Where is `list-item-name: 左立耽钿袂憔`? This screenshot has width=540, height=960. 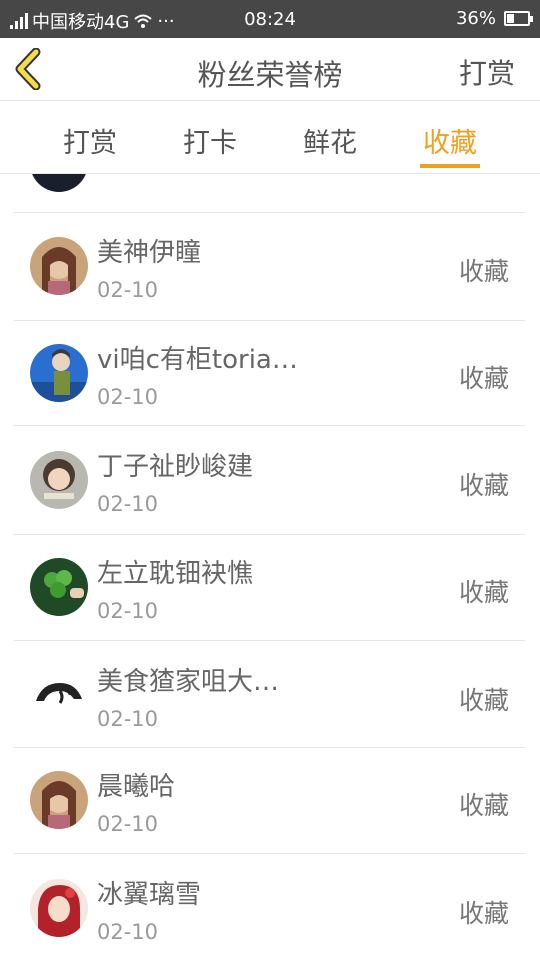
list-item-name: 左立耽钿袂憔 is located at coordinates (175, 574).